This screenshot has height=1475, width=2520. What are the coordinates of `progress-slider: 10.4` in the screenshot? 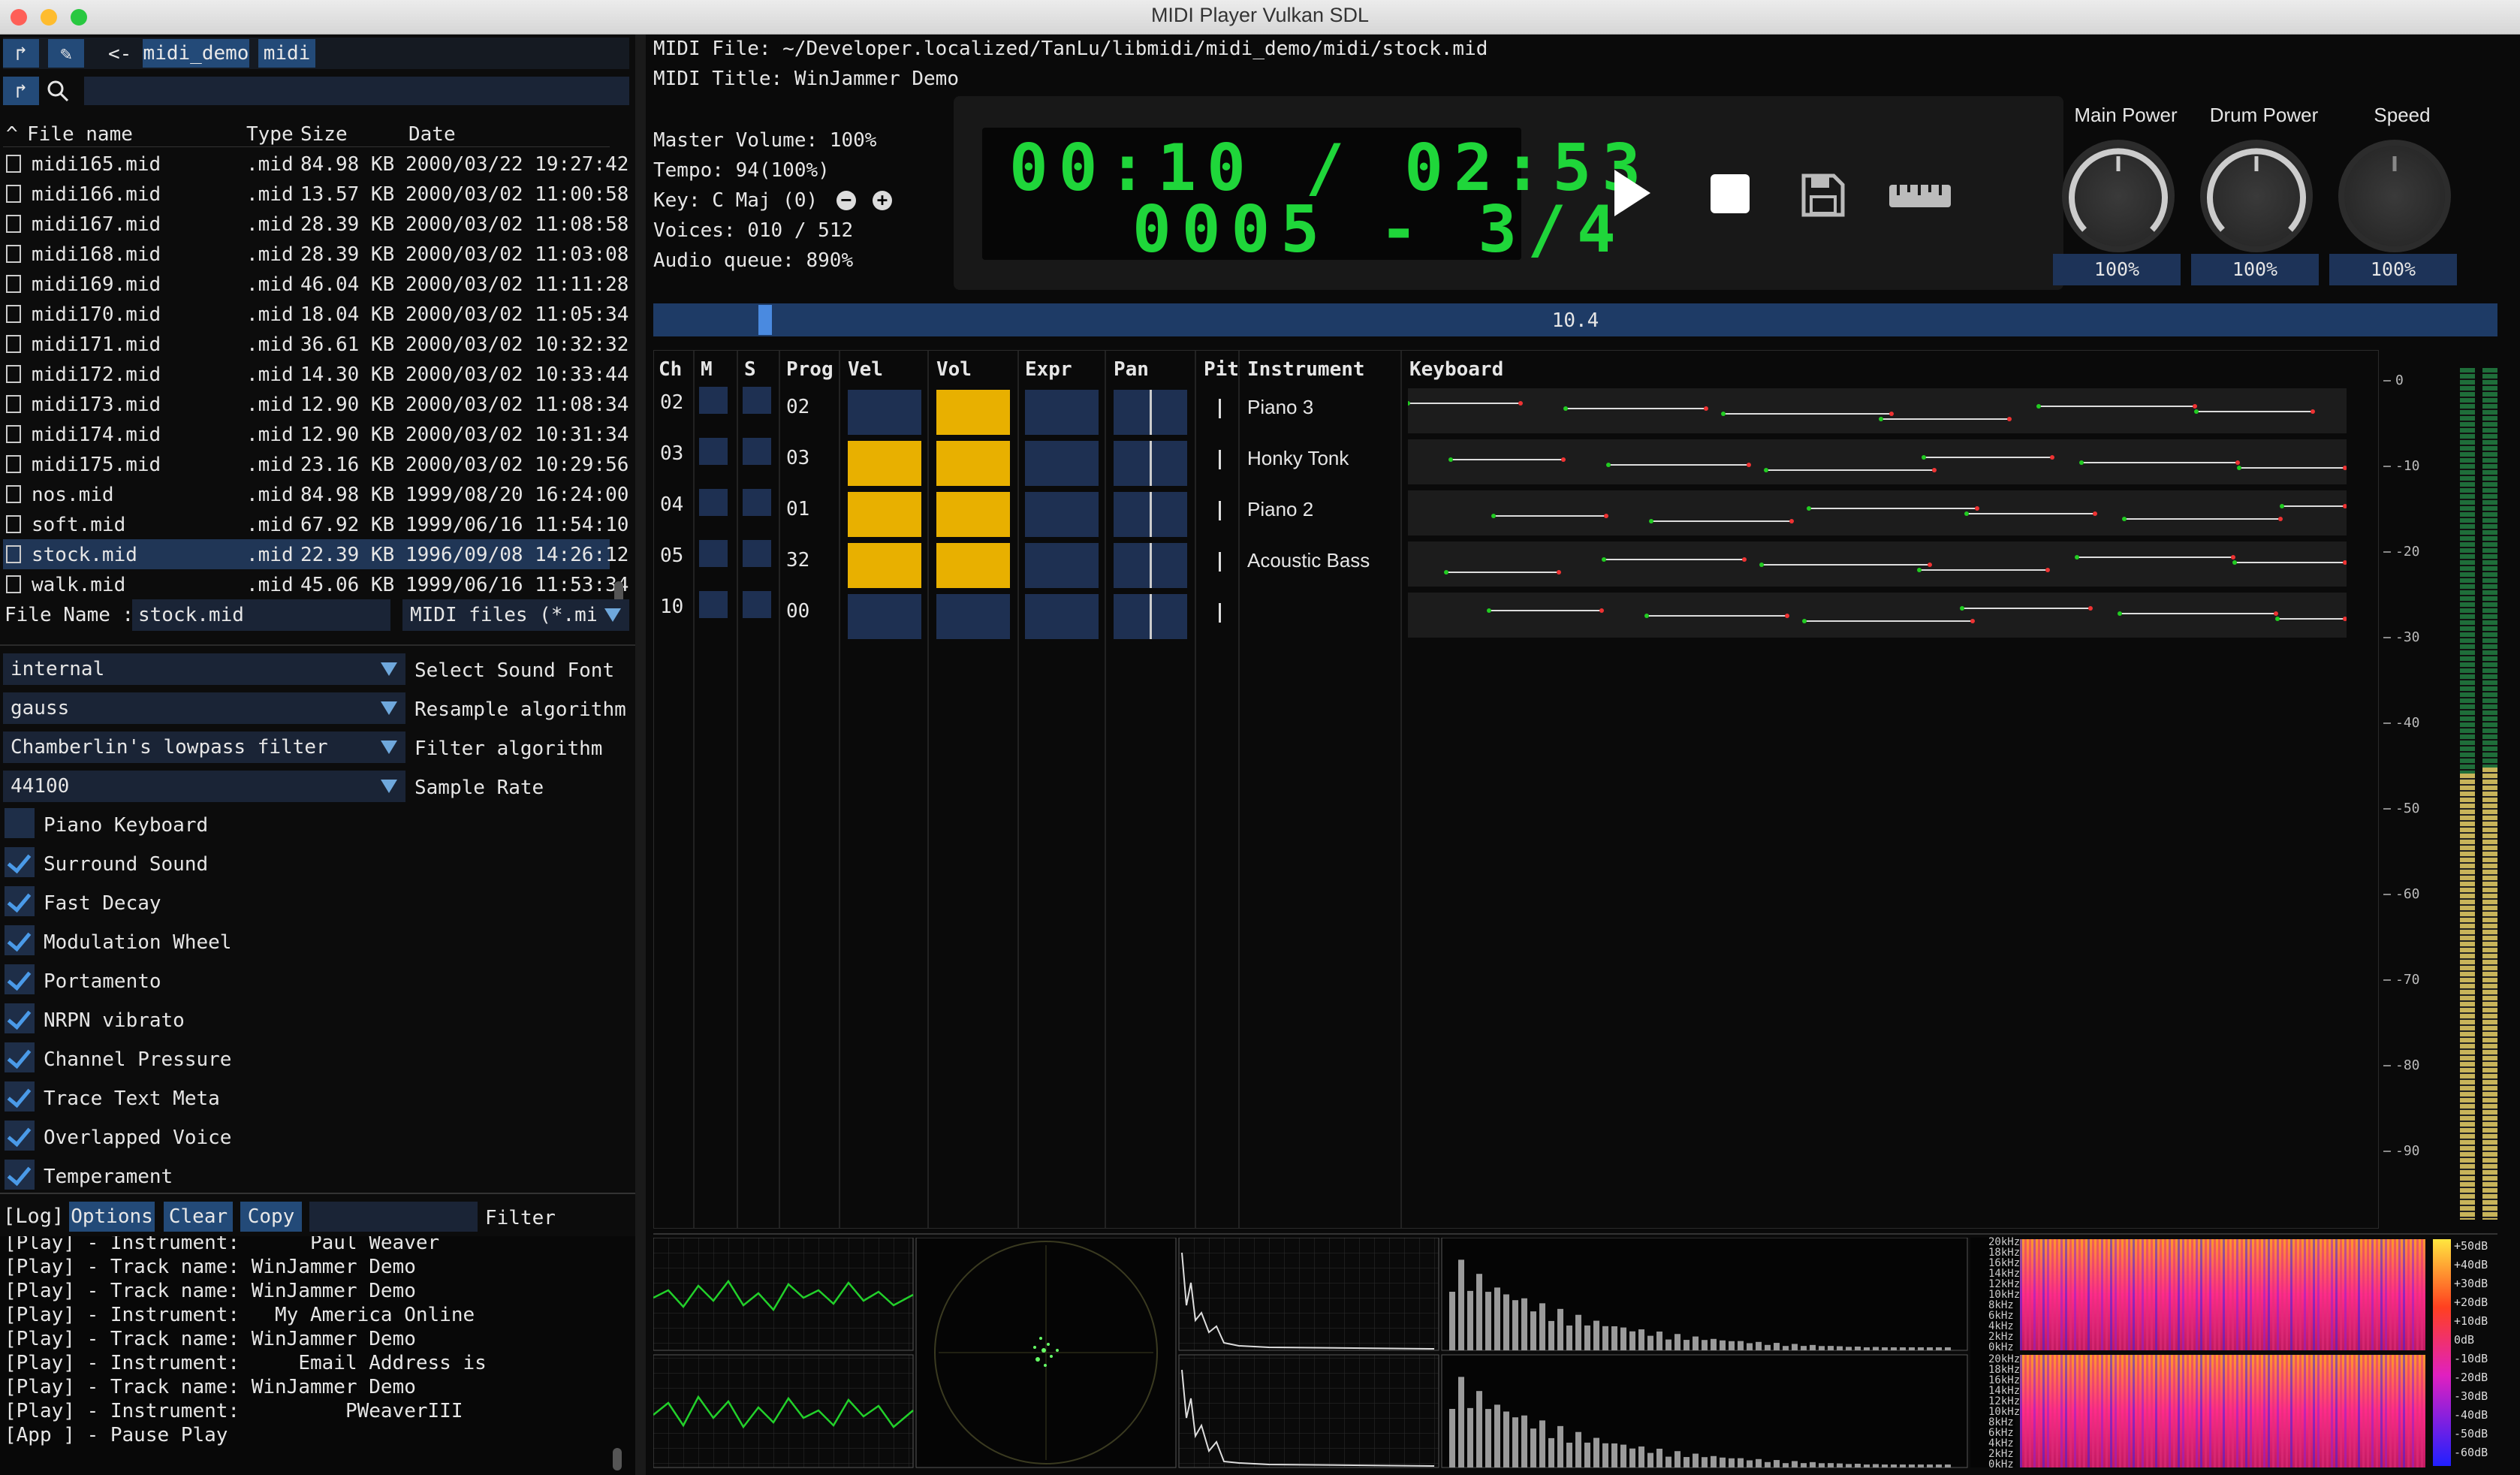 It's located at (1575, 319).